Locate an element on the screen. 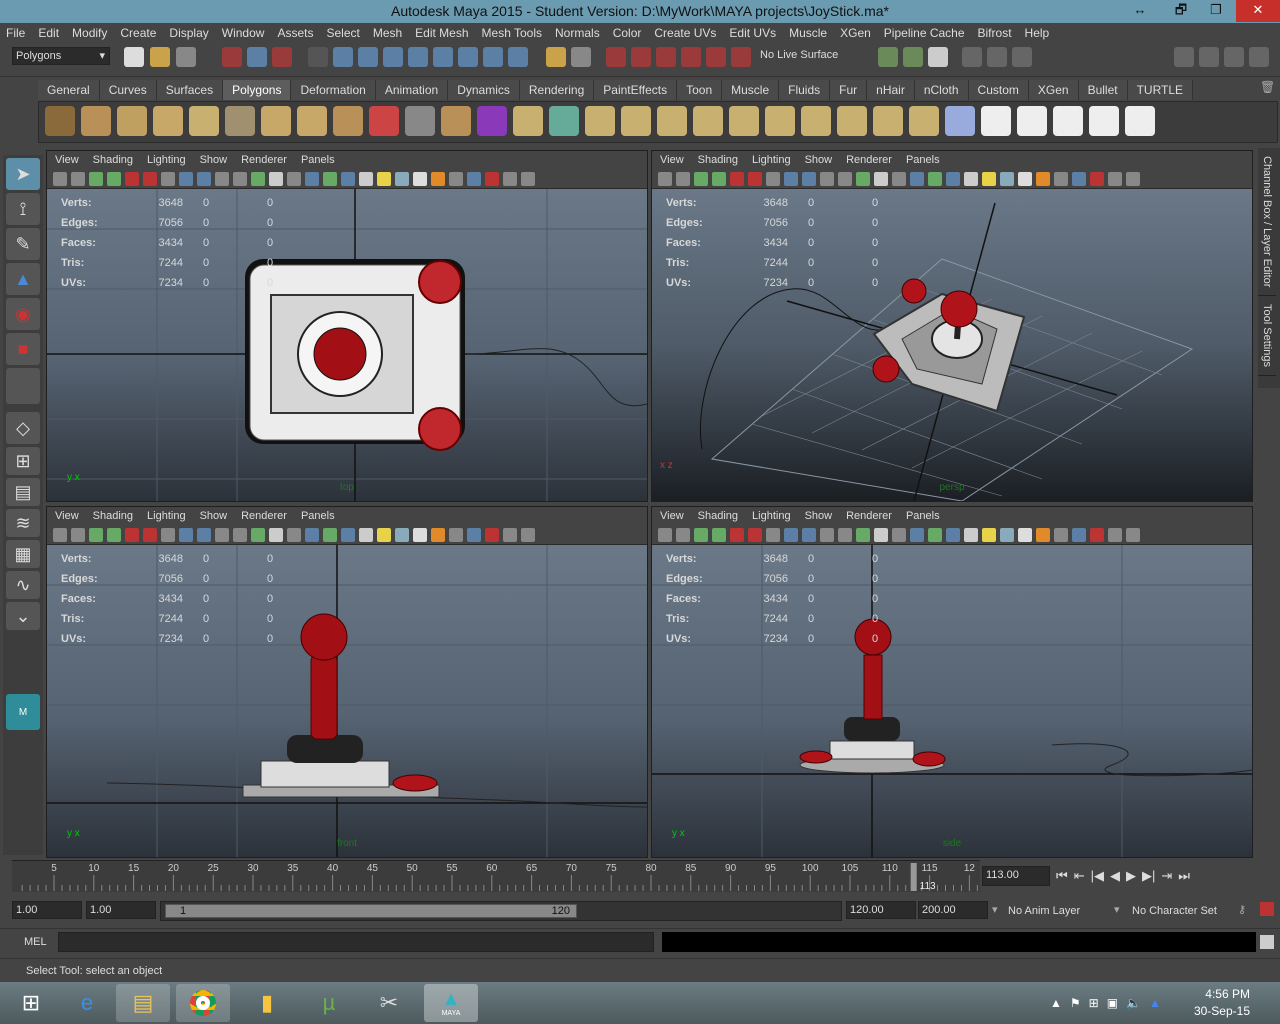 Image resolution: width=1280 pixels, height=1024 pixels. snap-plane-icon is located at coordinates (493, 57).